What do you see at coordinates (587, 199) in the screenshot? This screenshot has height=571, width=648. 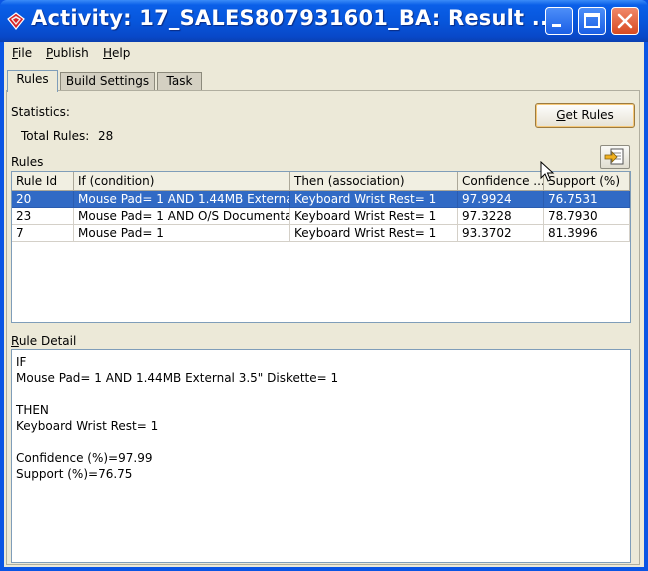 I see `cell-support: 76.7531` at bounding box center [587, 199].